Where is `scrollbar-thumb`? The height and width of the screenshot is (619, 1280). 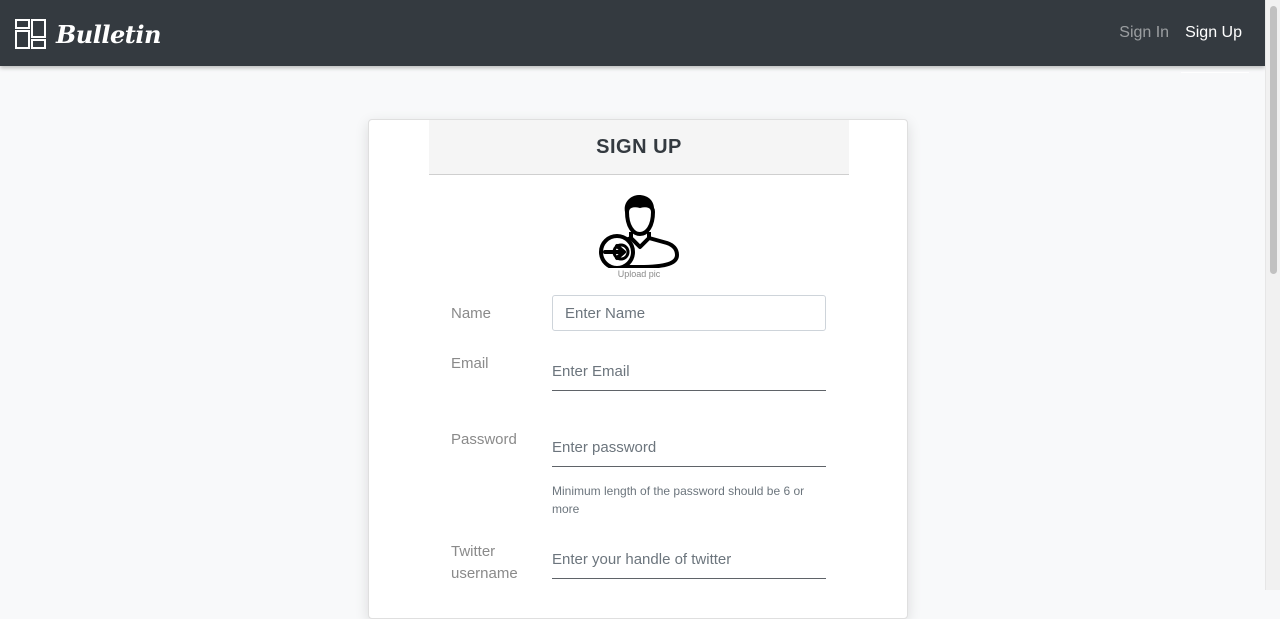 scrollbar-thumb is located at coordinates (1273, 140).